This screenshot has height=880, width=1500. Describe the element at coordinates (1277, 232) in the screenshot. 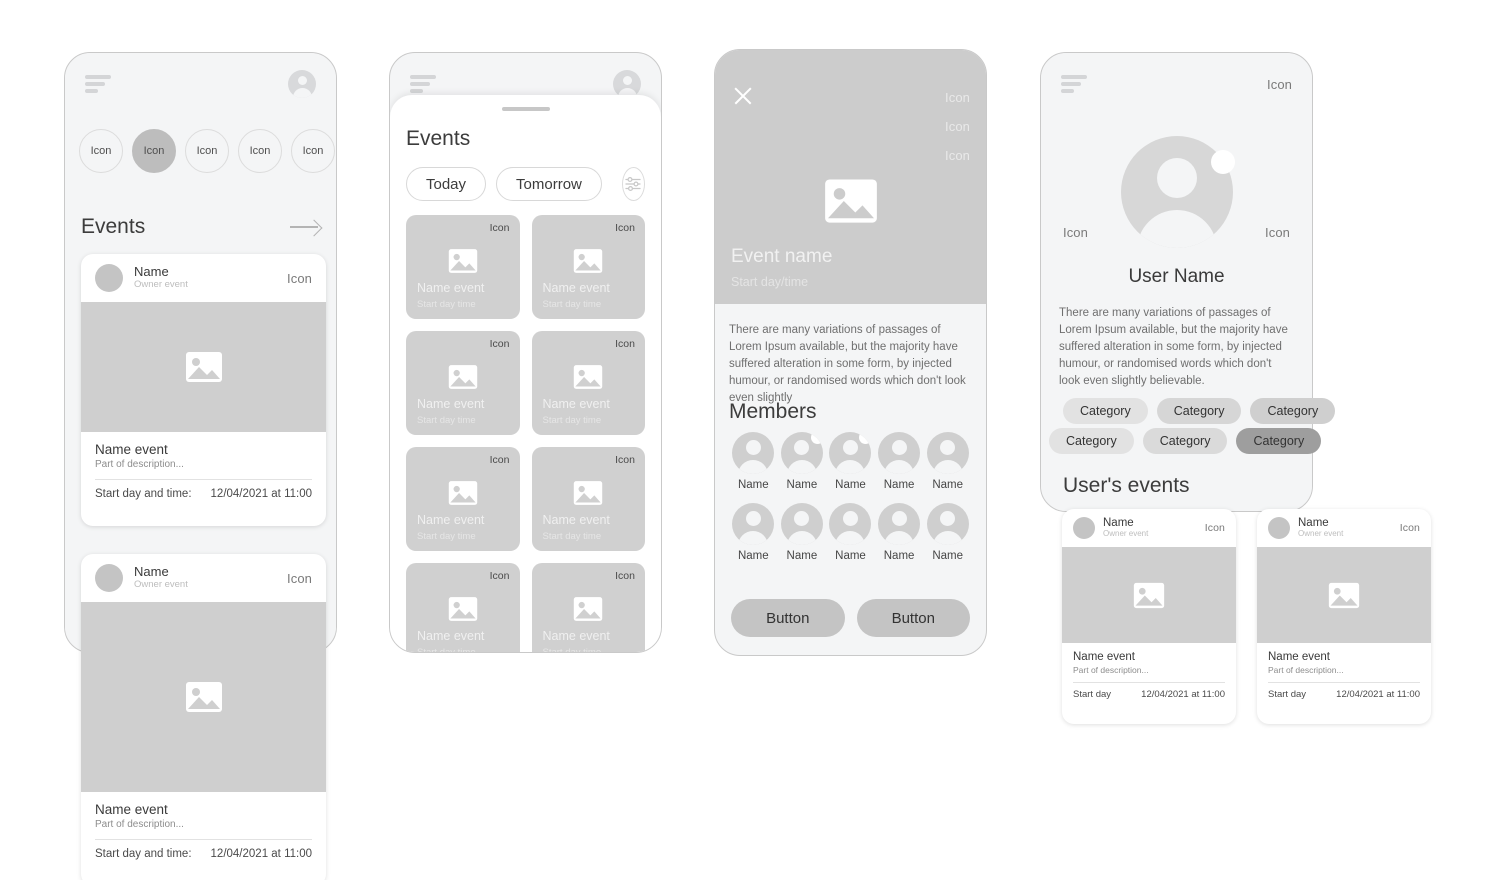

I see `profile-right-icon: Icon` at that location.